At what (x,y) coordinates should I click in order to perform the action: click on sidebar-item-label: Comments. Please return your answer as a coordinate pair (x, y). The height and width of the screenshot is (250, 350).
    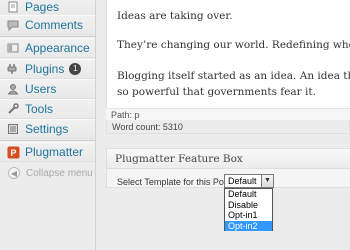
    Looking at the image, I should click on (54, 25).